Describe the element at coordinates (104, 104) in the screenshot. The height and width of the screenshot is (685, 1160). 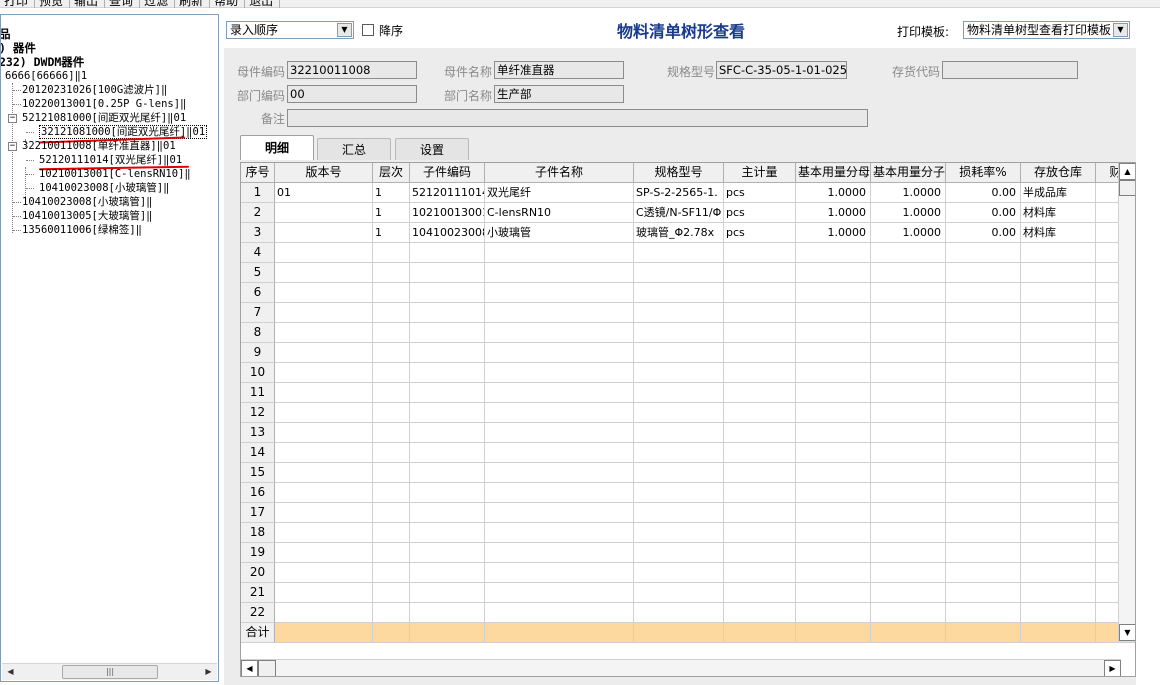
I see `tree-node: 10220013001[0.25P G-lens]‖` at that location.